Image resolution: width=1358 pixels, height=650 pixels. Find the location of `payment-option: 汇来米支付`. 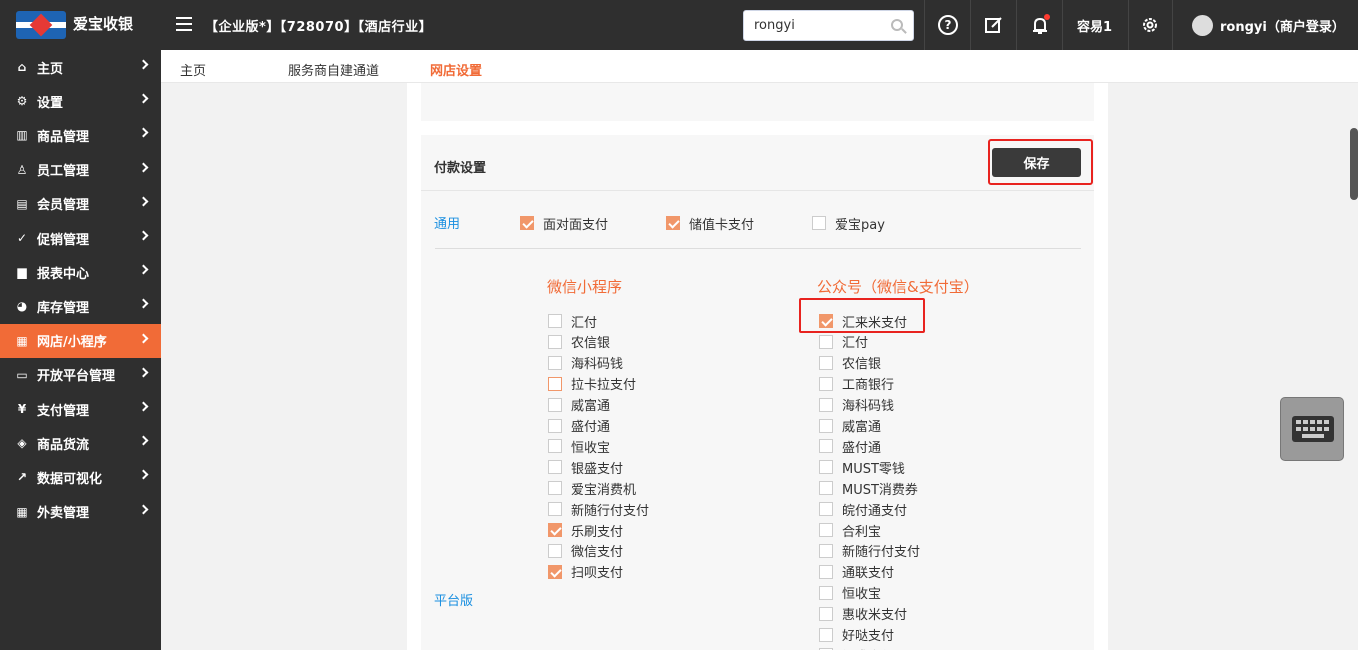

payment-option: 汇来米支付 is located at coordinates (863, 322).